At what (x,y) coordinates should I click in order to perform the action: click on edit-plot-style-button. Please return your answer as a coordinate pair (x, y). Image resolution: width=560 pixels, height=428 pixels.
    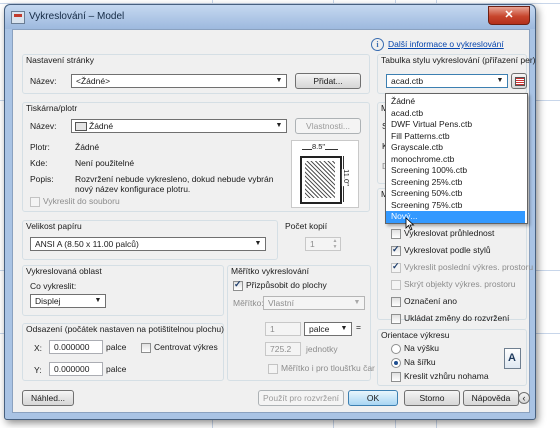
    Looking at the image, I should click on (519, 81).